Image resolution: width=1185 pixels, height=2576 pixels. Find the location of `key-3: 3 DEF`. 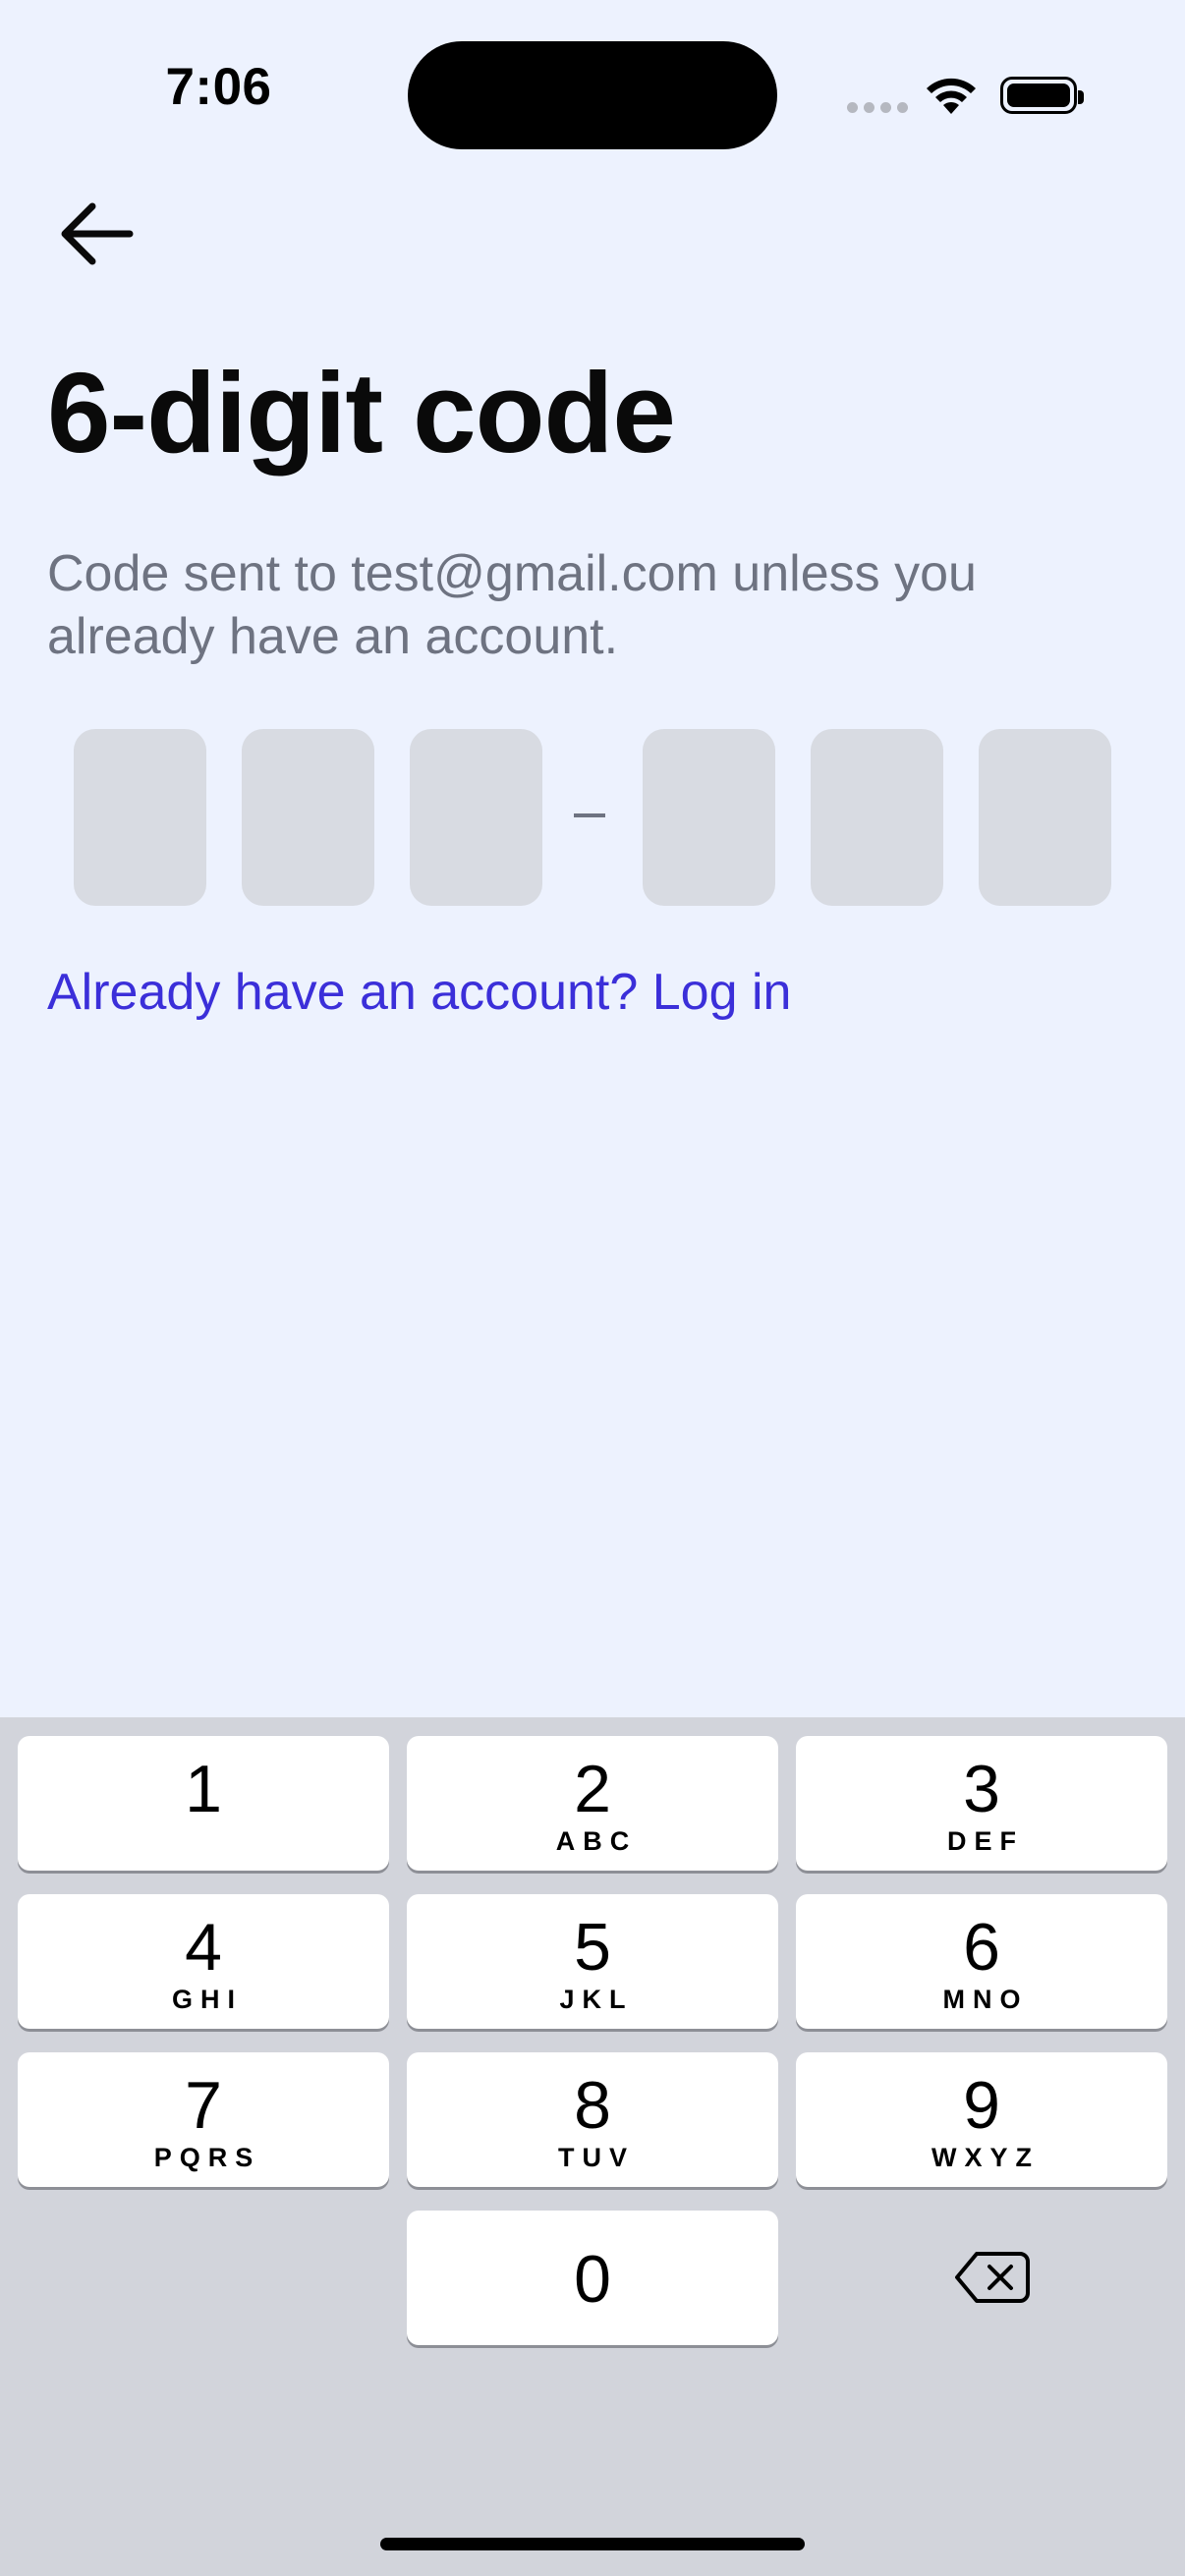

key-3: 3 DEF is located at coordinates (982, 1803).